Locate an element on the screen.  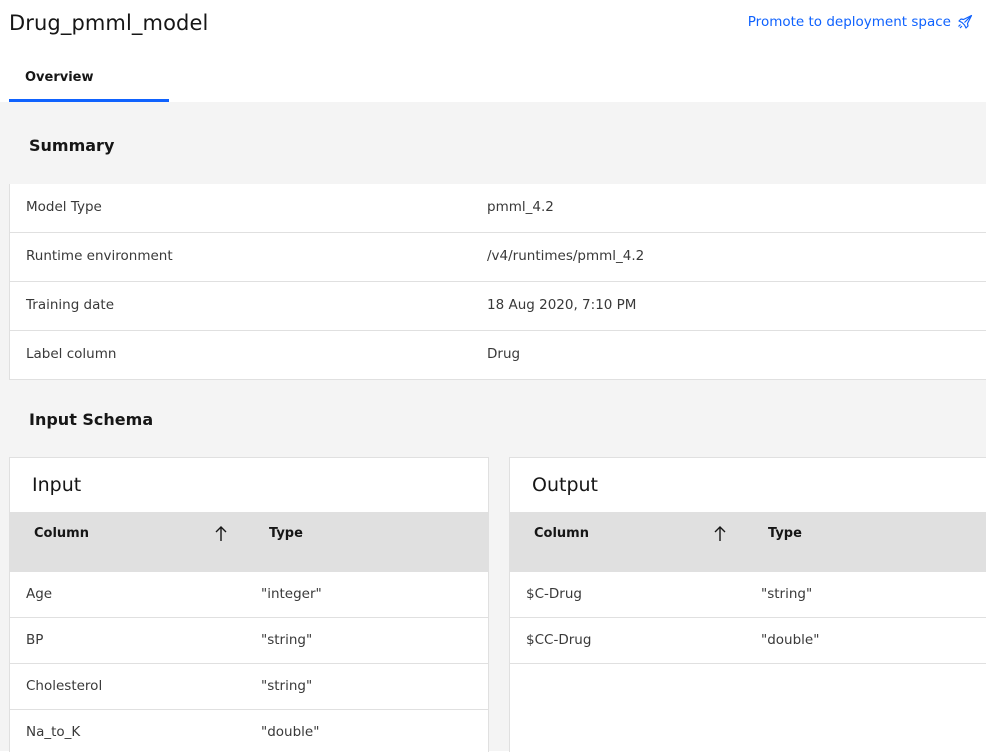
cell-column: $CC-Drug is located at coordinates (559, 640).